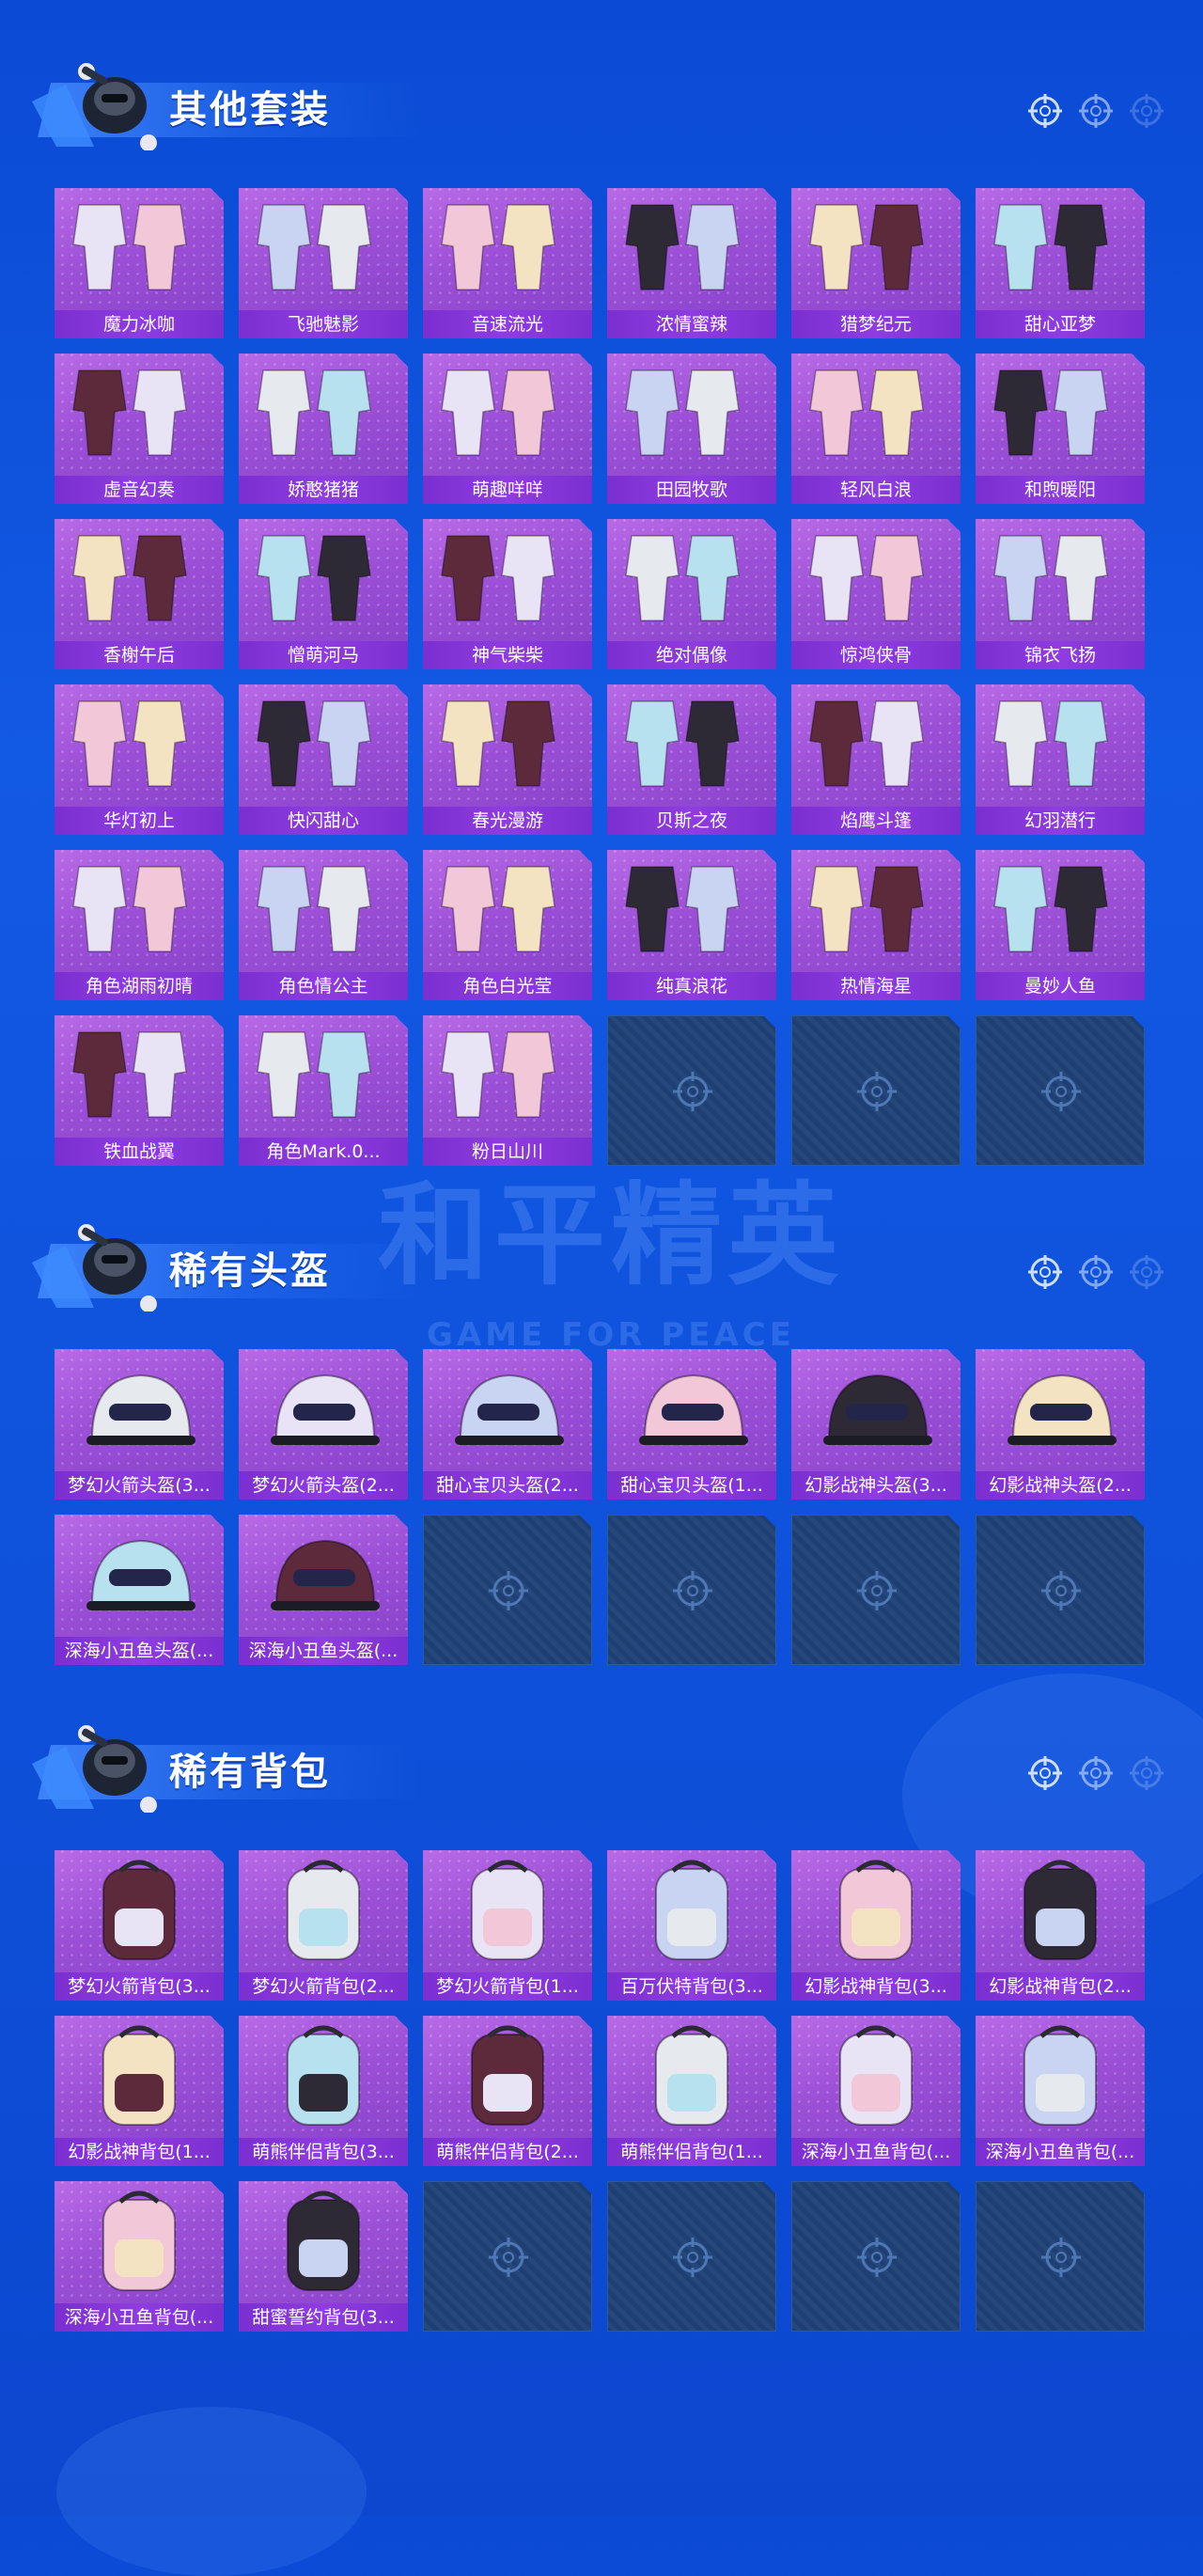 The image size is (1203, 2576). Describe the element at coordinates (691, 429) in the screenshot. I see `item-card: 田园牧歌` at that location.